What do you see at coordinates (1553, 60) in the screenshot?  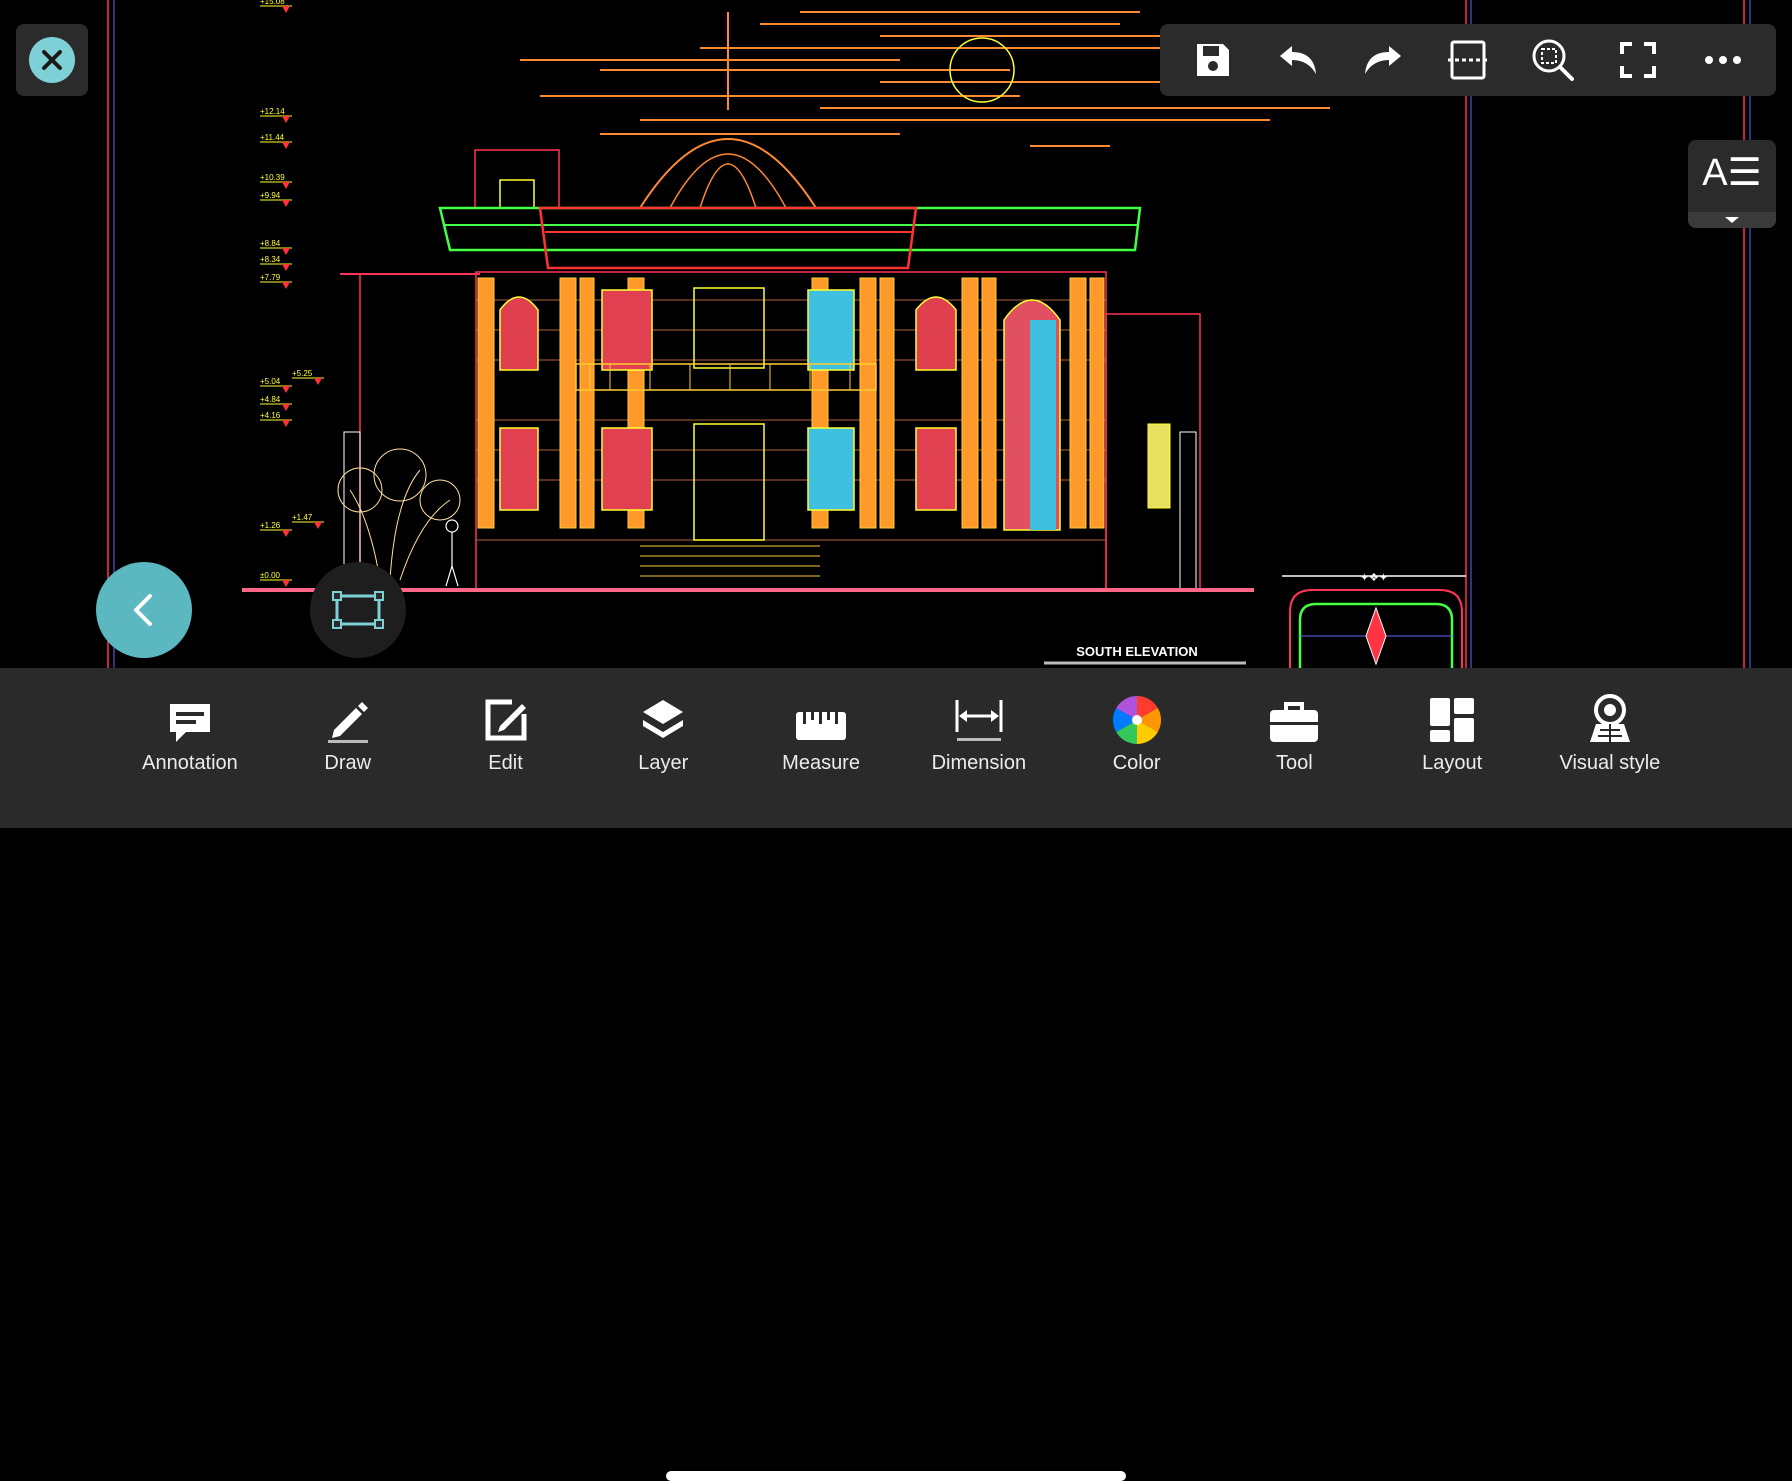 I see `zoom-extents-icon` at bounding box center [1553, 60].